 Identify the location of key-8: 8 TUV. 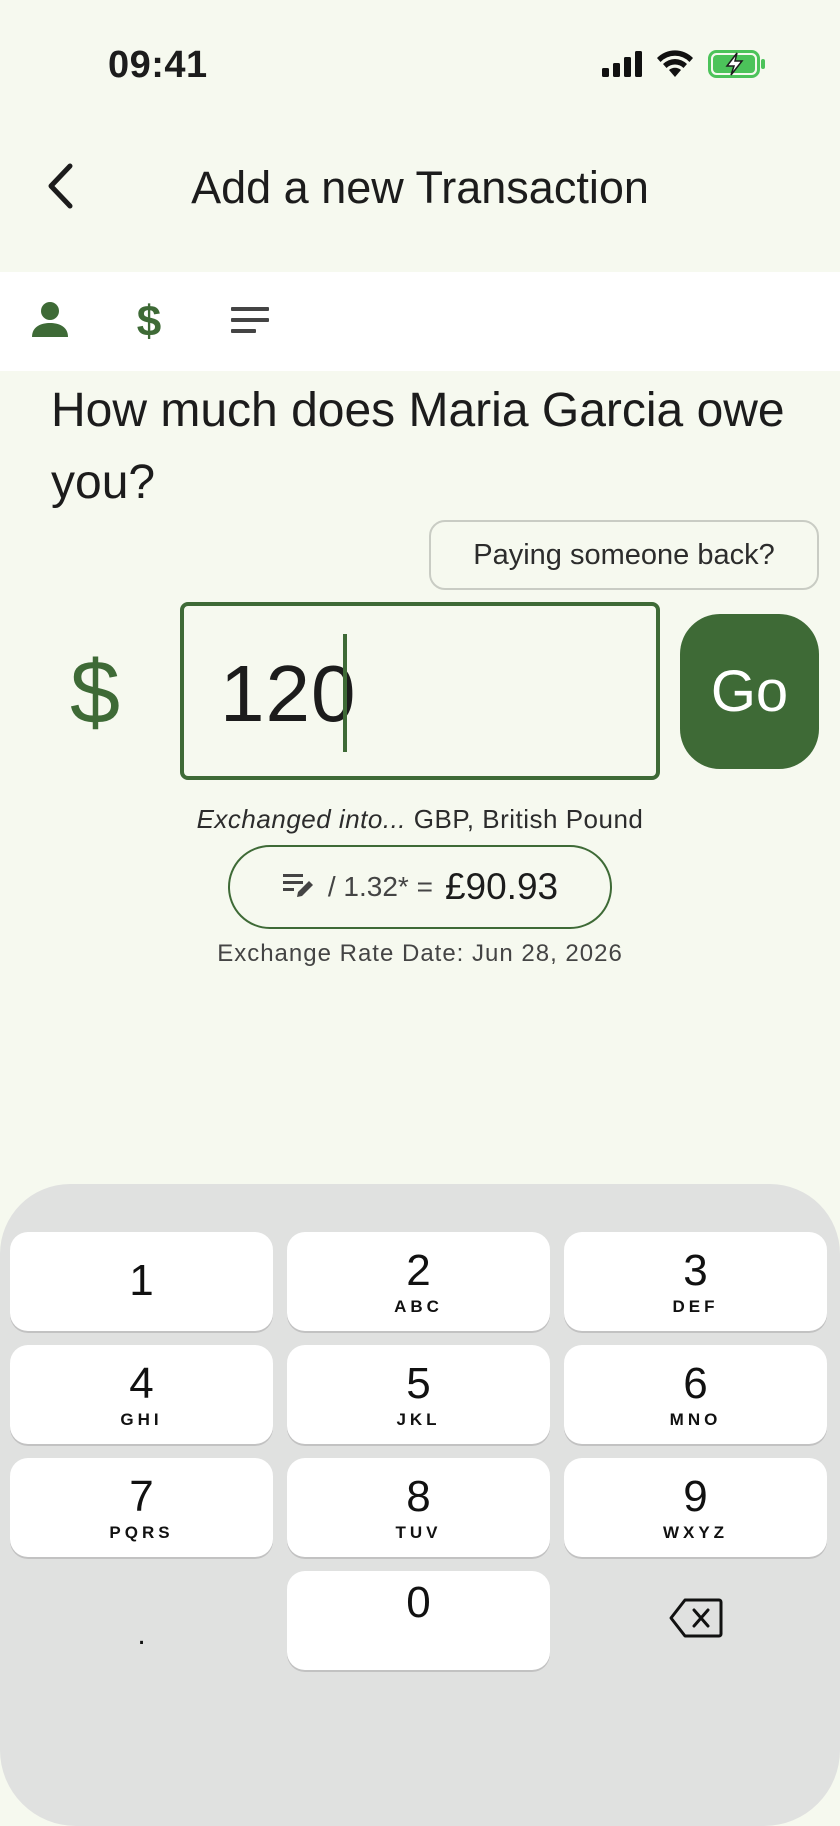
(418, 1507).